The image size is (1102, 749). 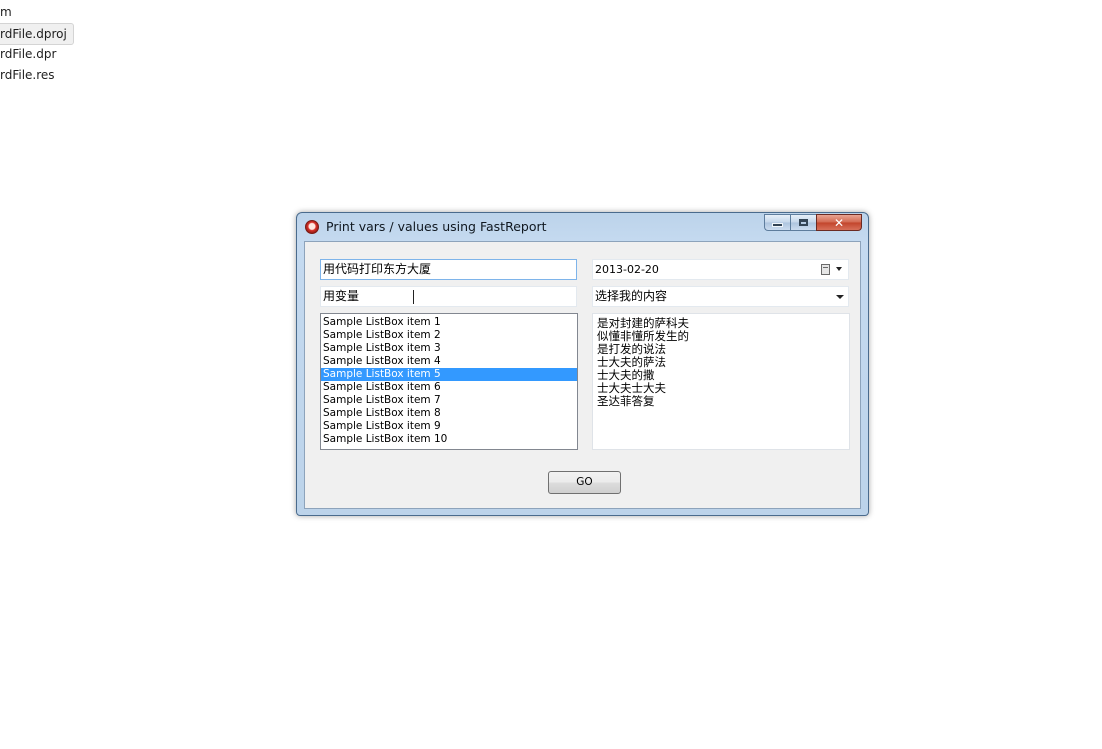 I want to click on caption-buttons: ✕, so click(x=813, y=223).